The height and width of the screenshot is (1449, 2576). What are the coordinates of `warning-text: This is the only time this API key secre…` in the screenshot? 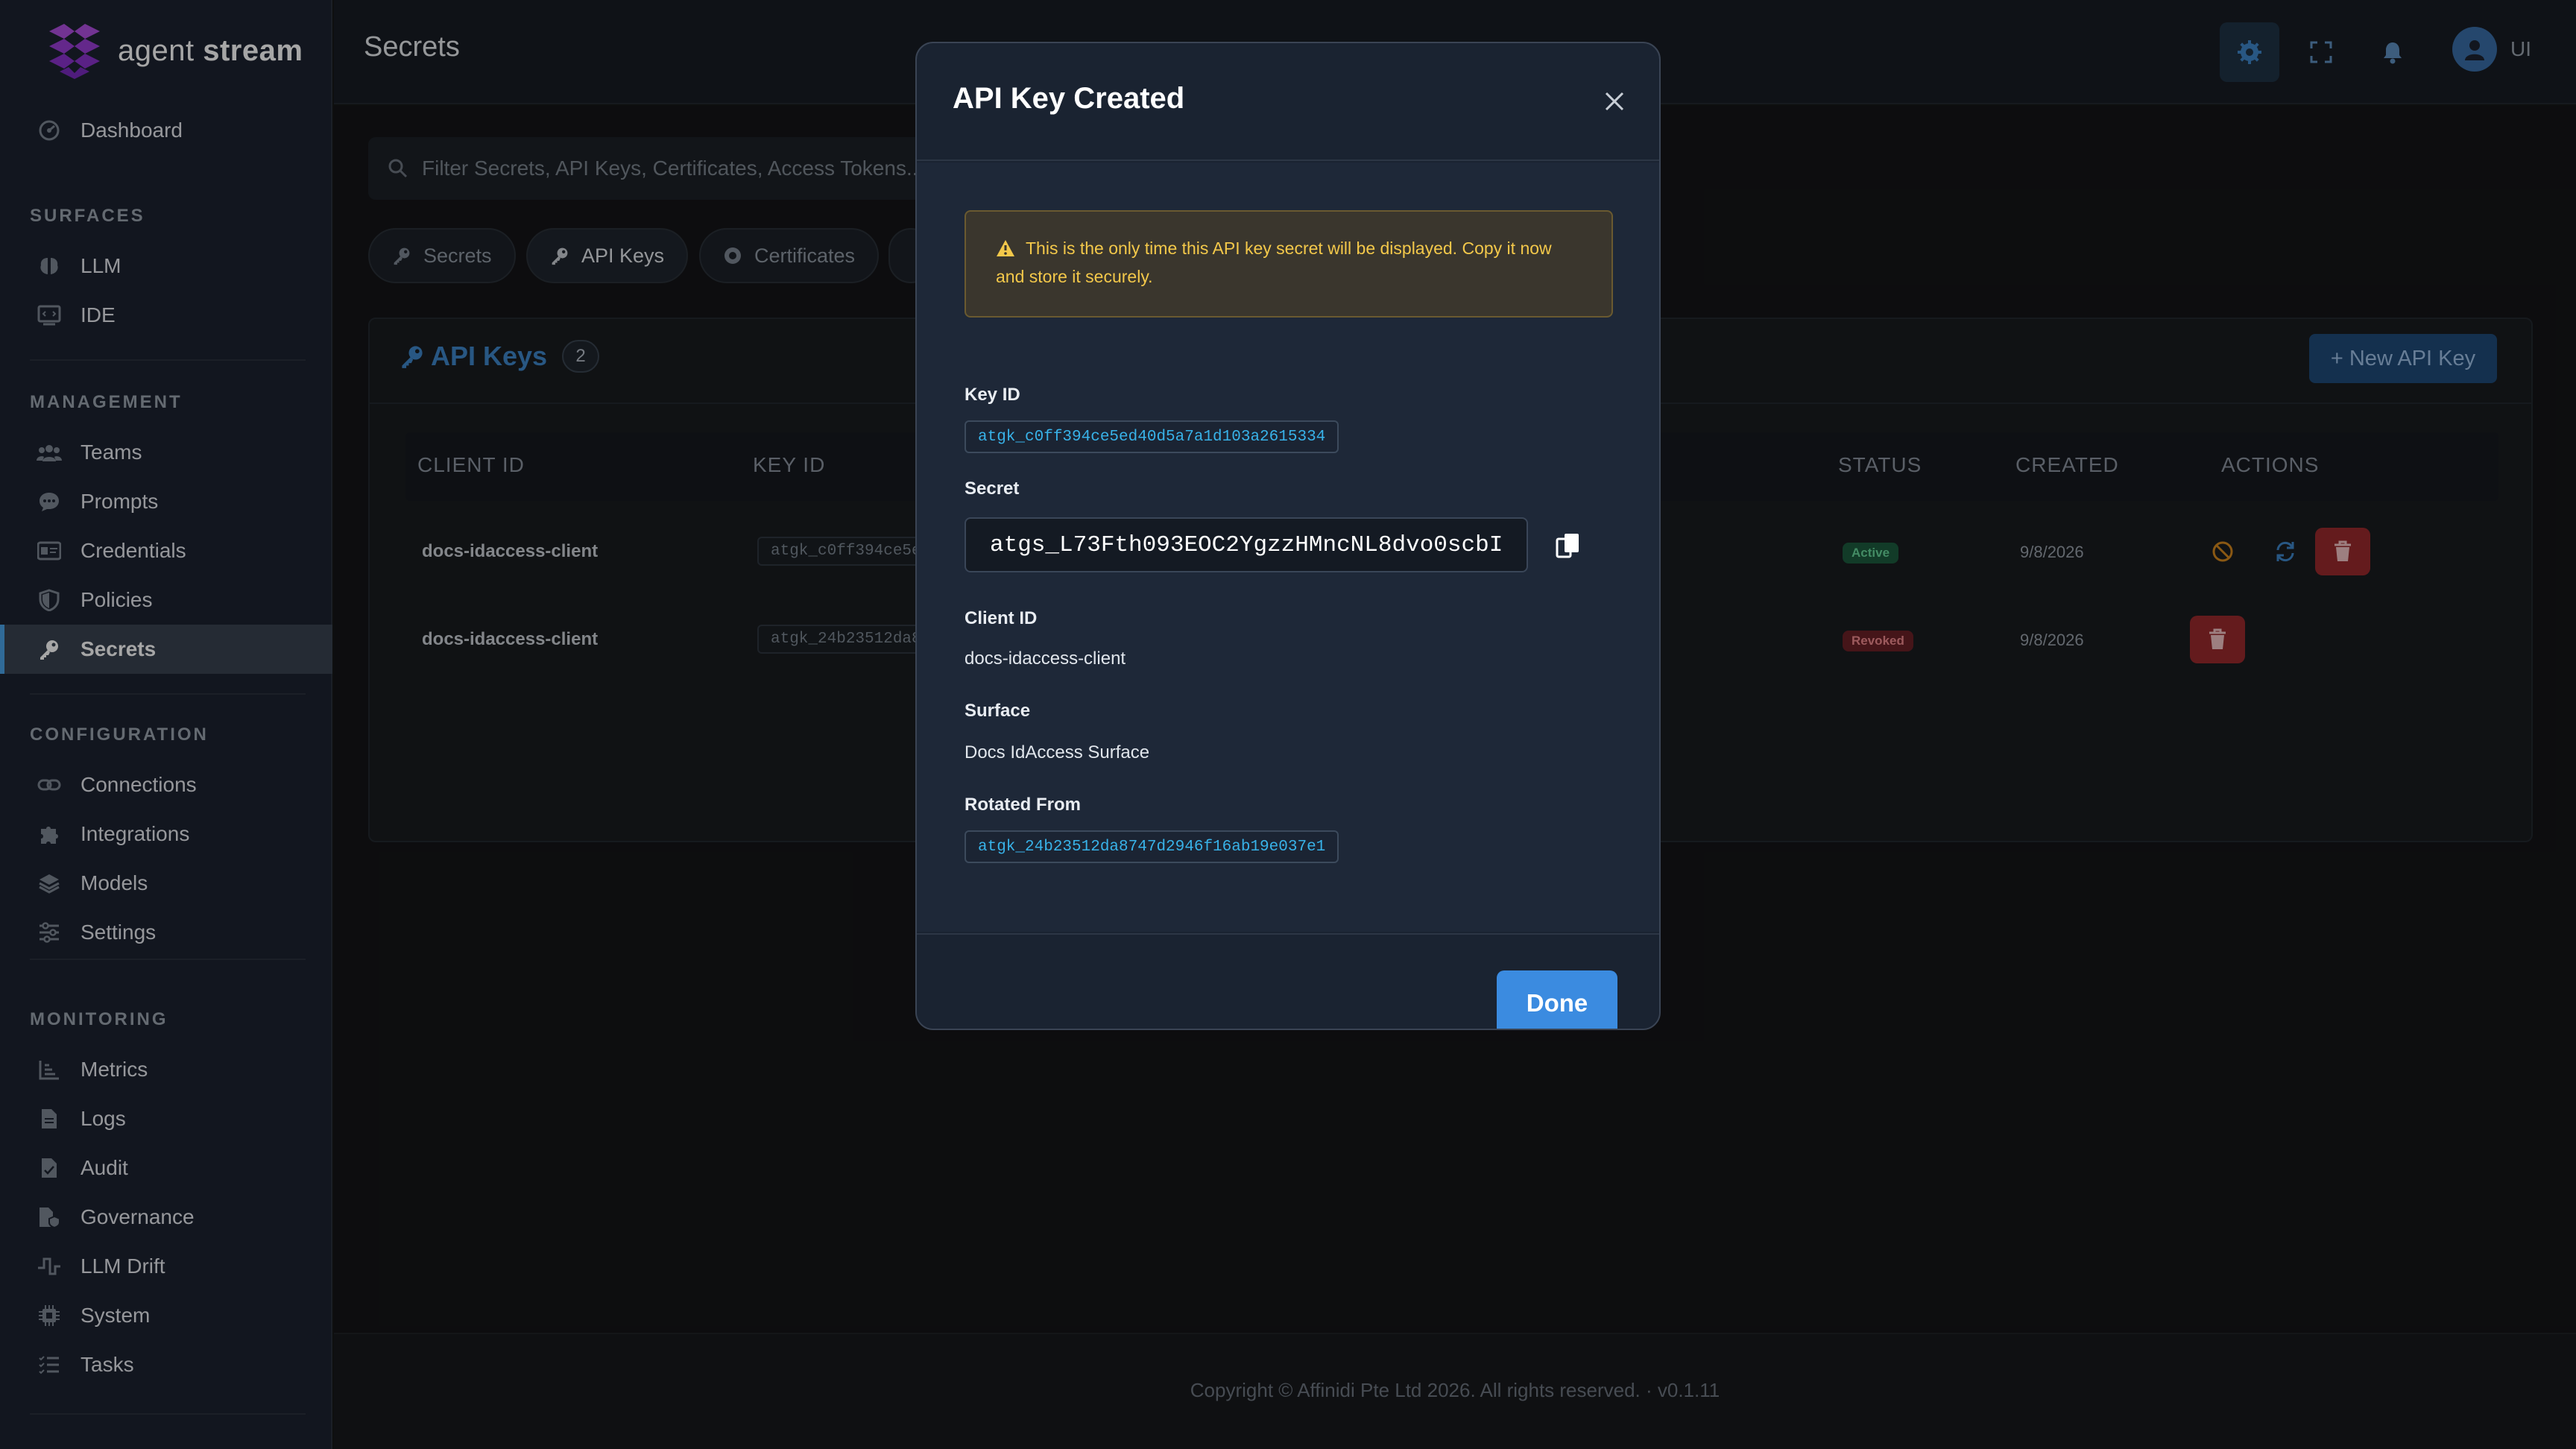 It's located at (1274, 262).